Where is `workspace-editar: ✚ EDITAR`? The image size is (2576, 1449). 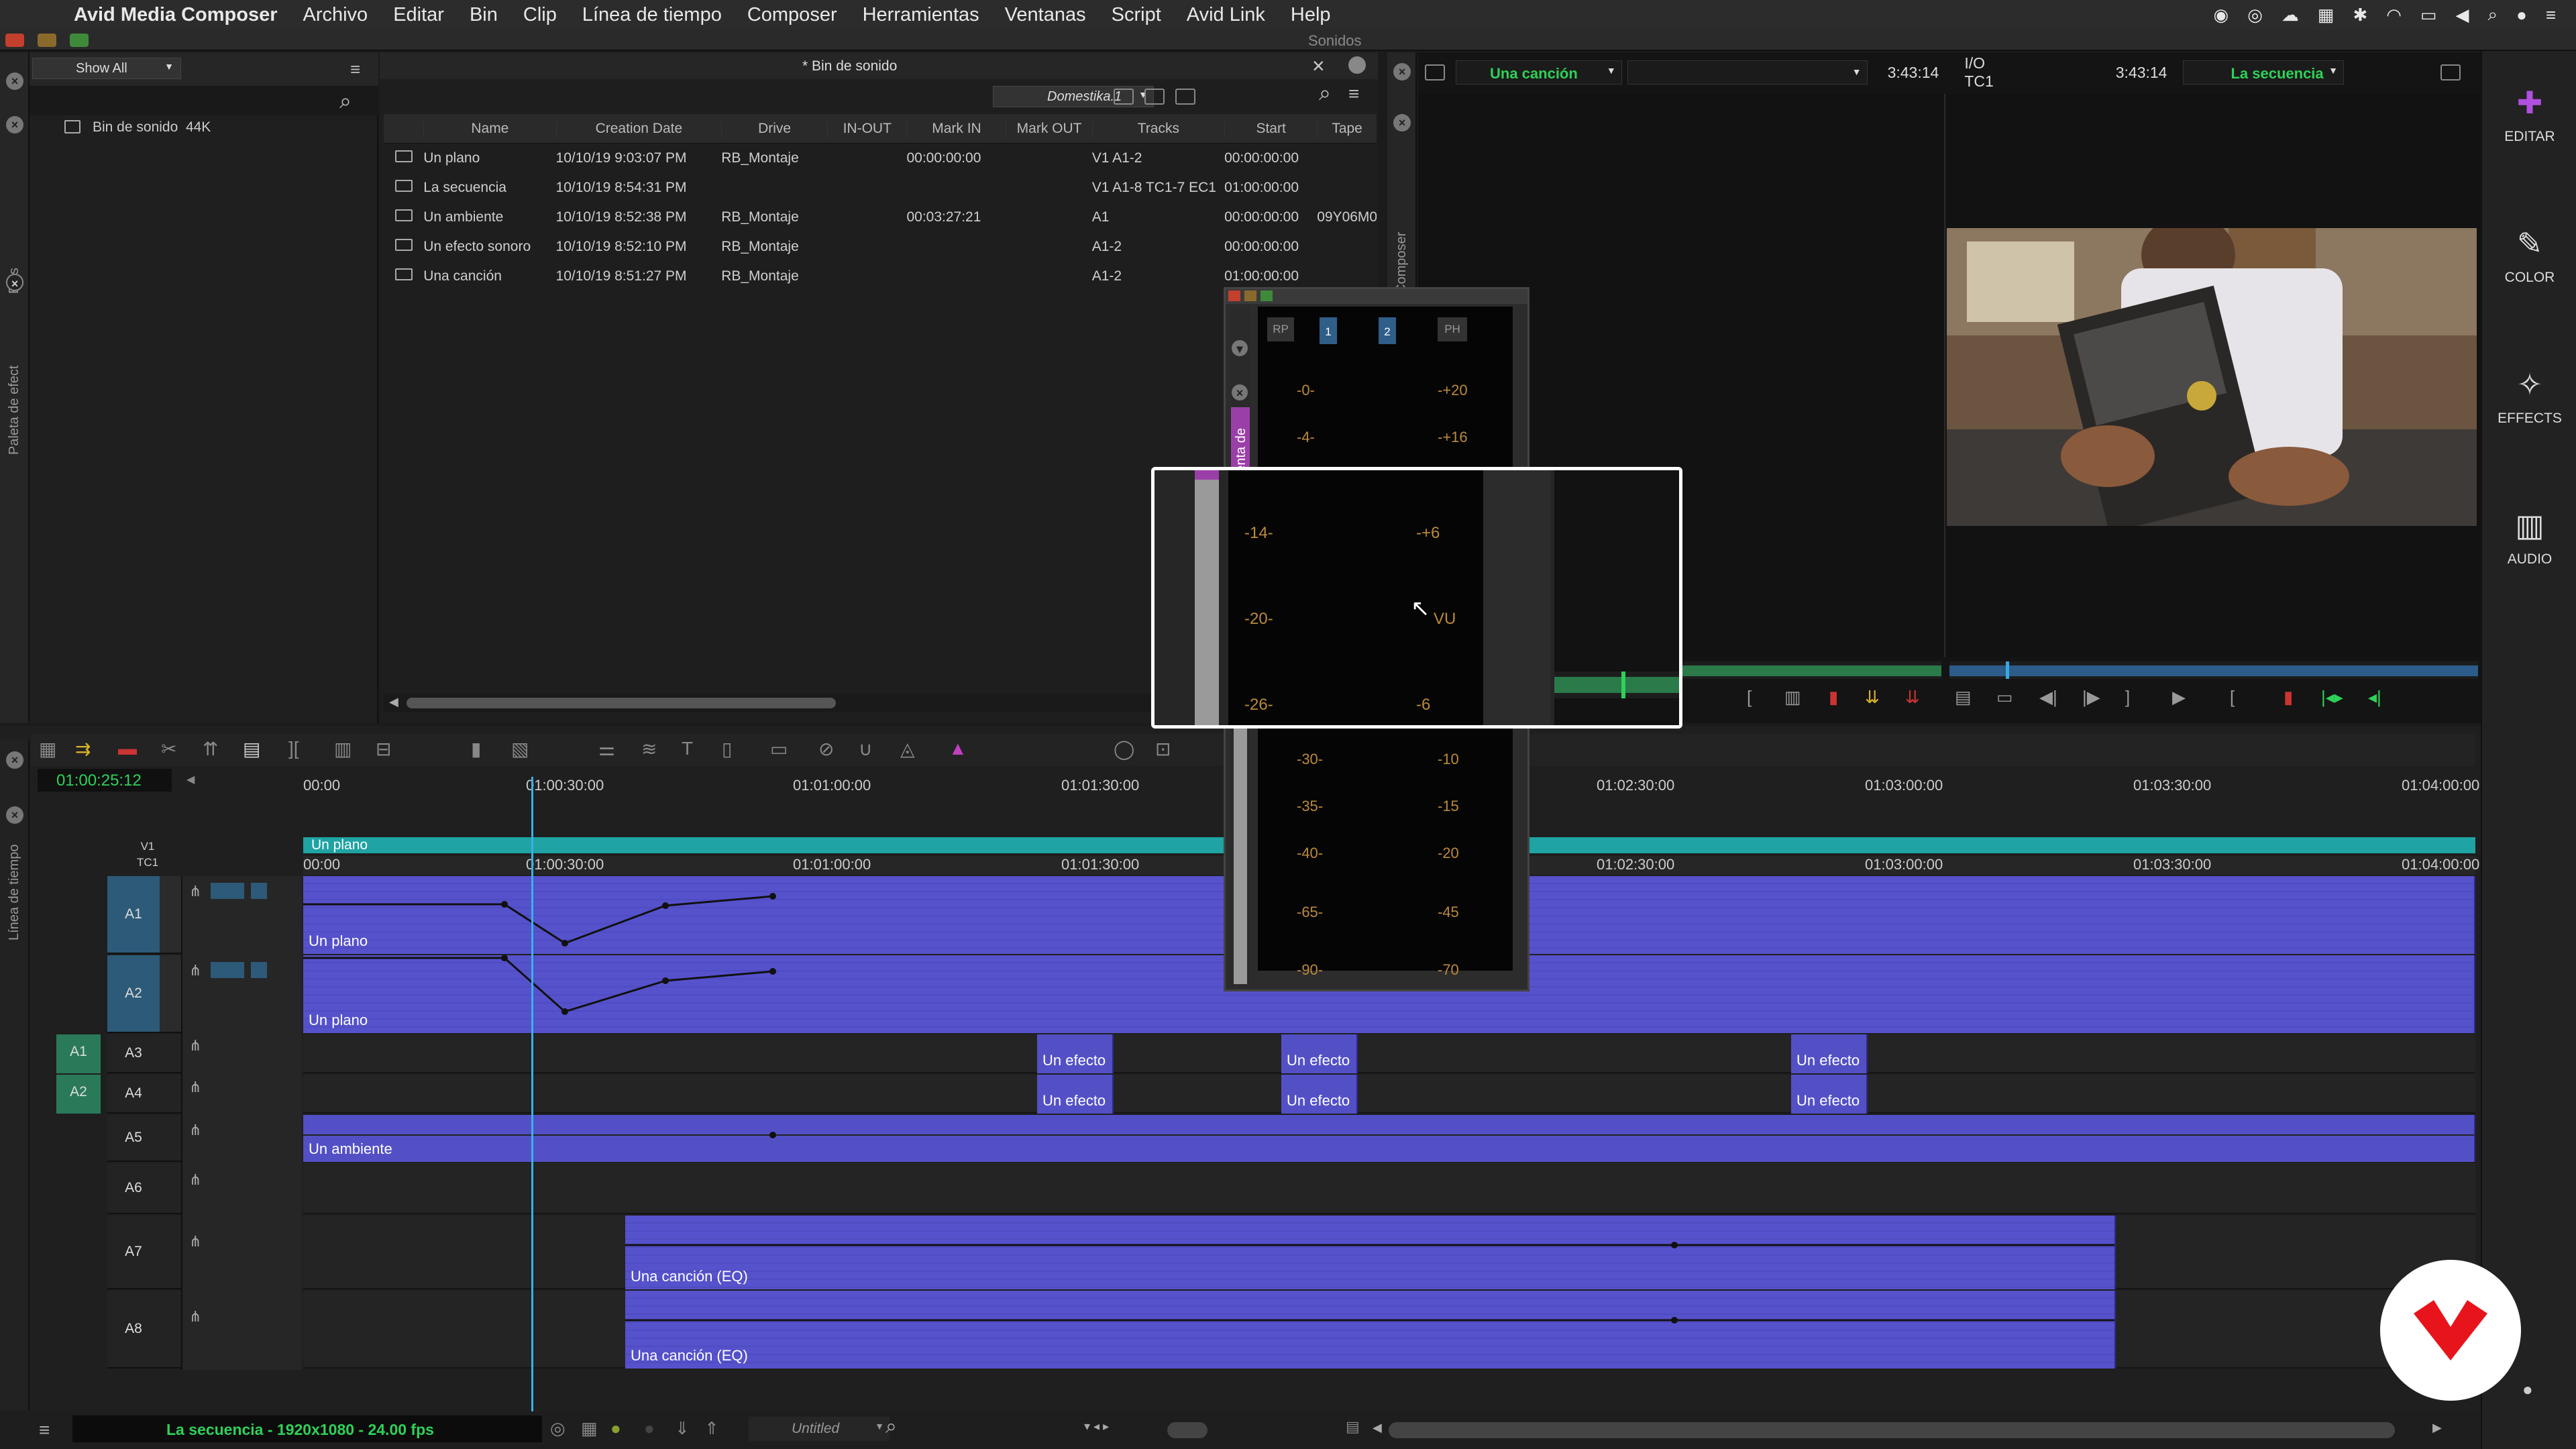 workspace-editar: ✚ EDITAR is located at coordinates (2529, 115).